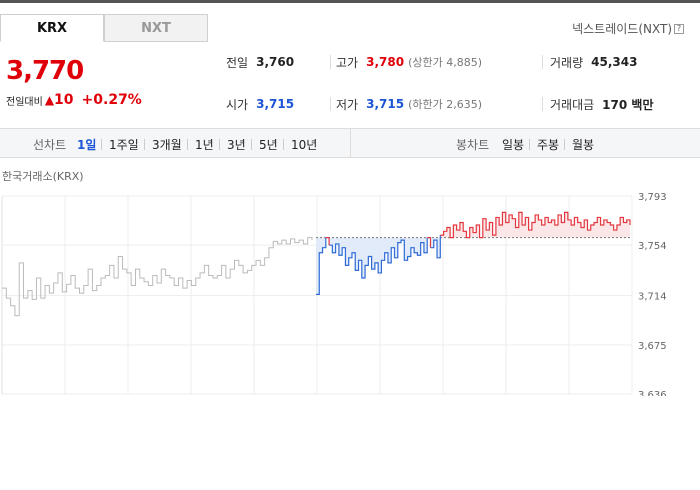 This screenshot has height=490, width=700. What do you see at coordinates (156, 28) in the screenshot?
I see `tab-nxt: NXT` at bounding box center [156, 28].